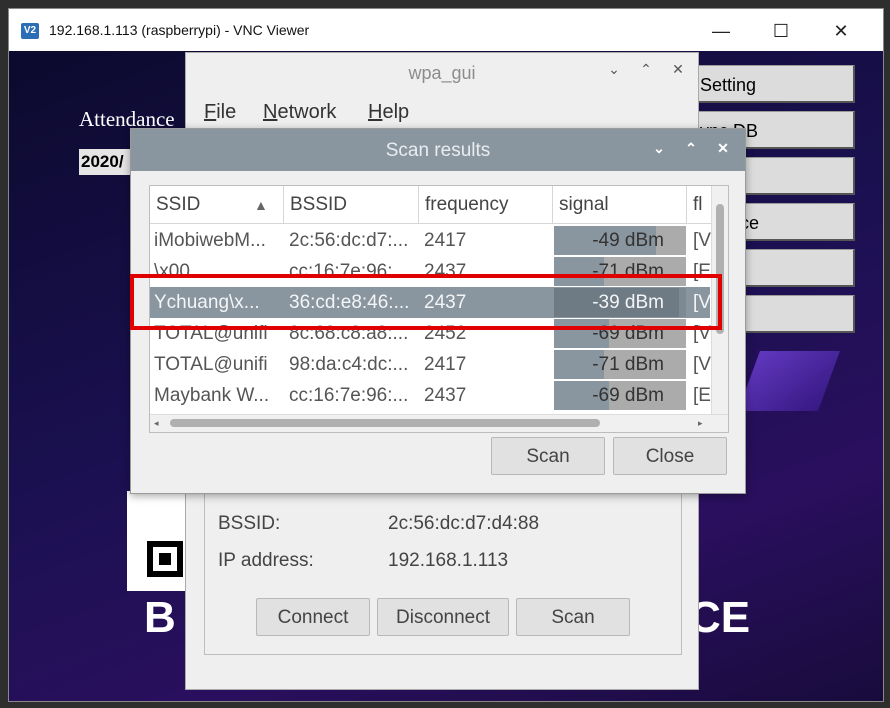 This screenshot has width=890, height=708. Describe the element at coordinates (165, 559) in the screenshot. I see `qr-finder-mark` at that location.